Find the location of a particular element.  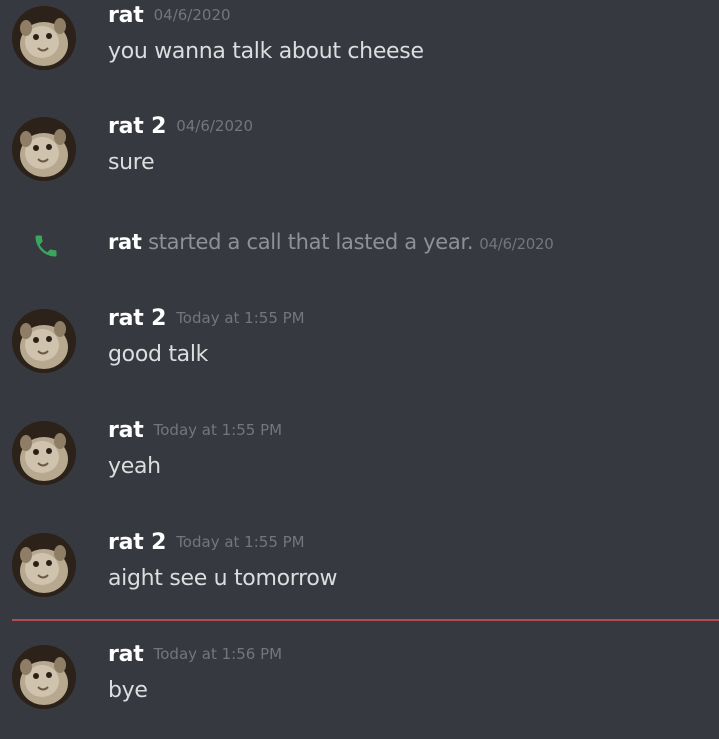

phone-icon is located at coordinates (46, 246).